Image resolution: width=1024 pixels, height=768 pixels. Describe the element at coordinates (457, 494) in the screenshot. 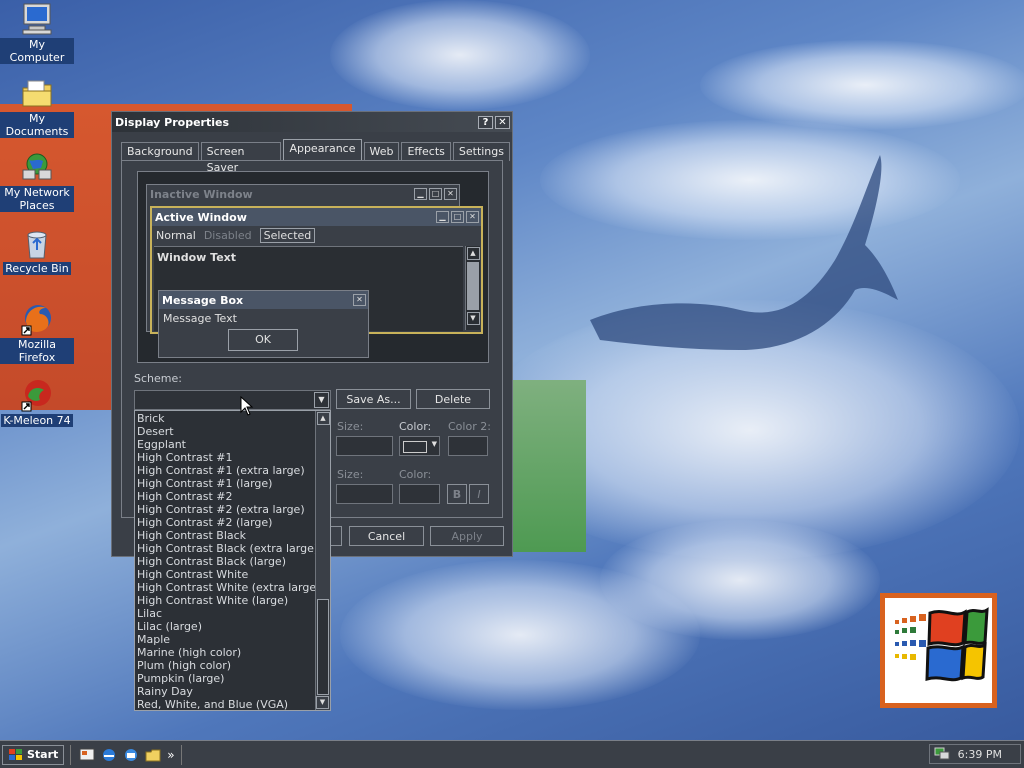

I see `bold-button: B` at that location.